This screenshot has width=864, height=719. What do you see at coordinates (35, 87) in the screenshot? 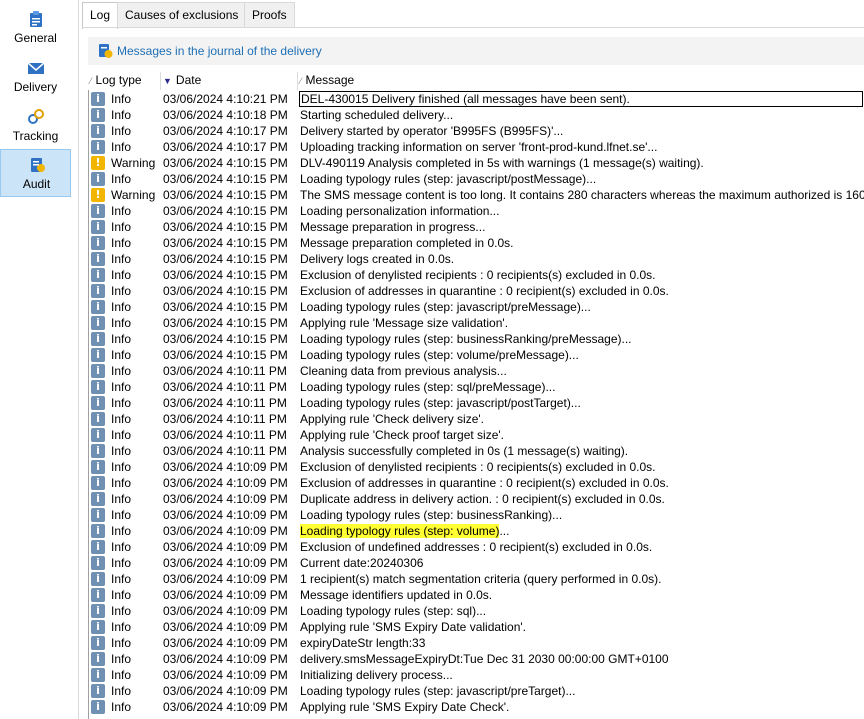
I see `nav-label-delivery: Delivery` at bounding box center [35, 87].